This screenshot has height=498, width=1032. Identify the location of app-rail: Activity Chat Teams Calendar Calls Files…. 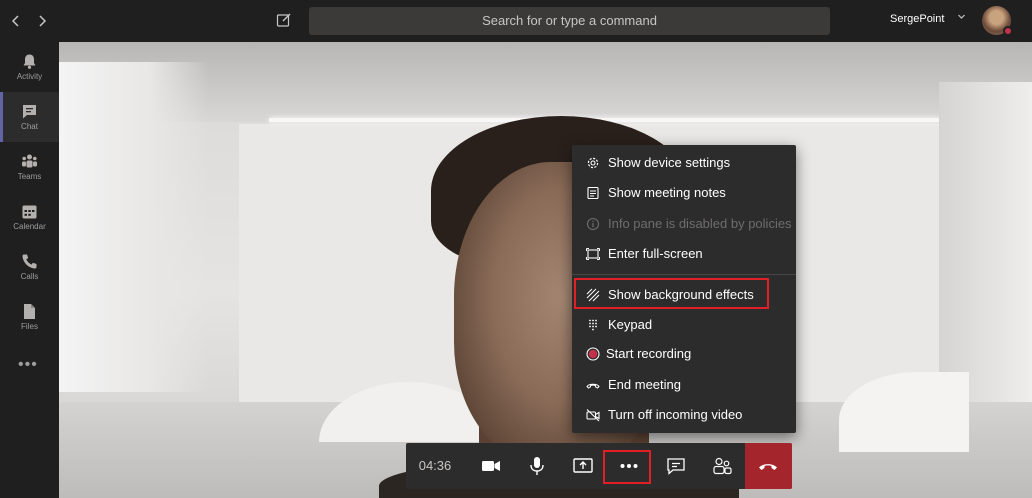
(29, 270).